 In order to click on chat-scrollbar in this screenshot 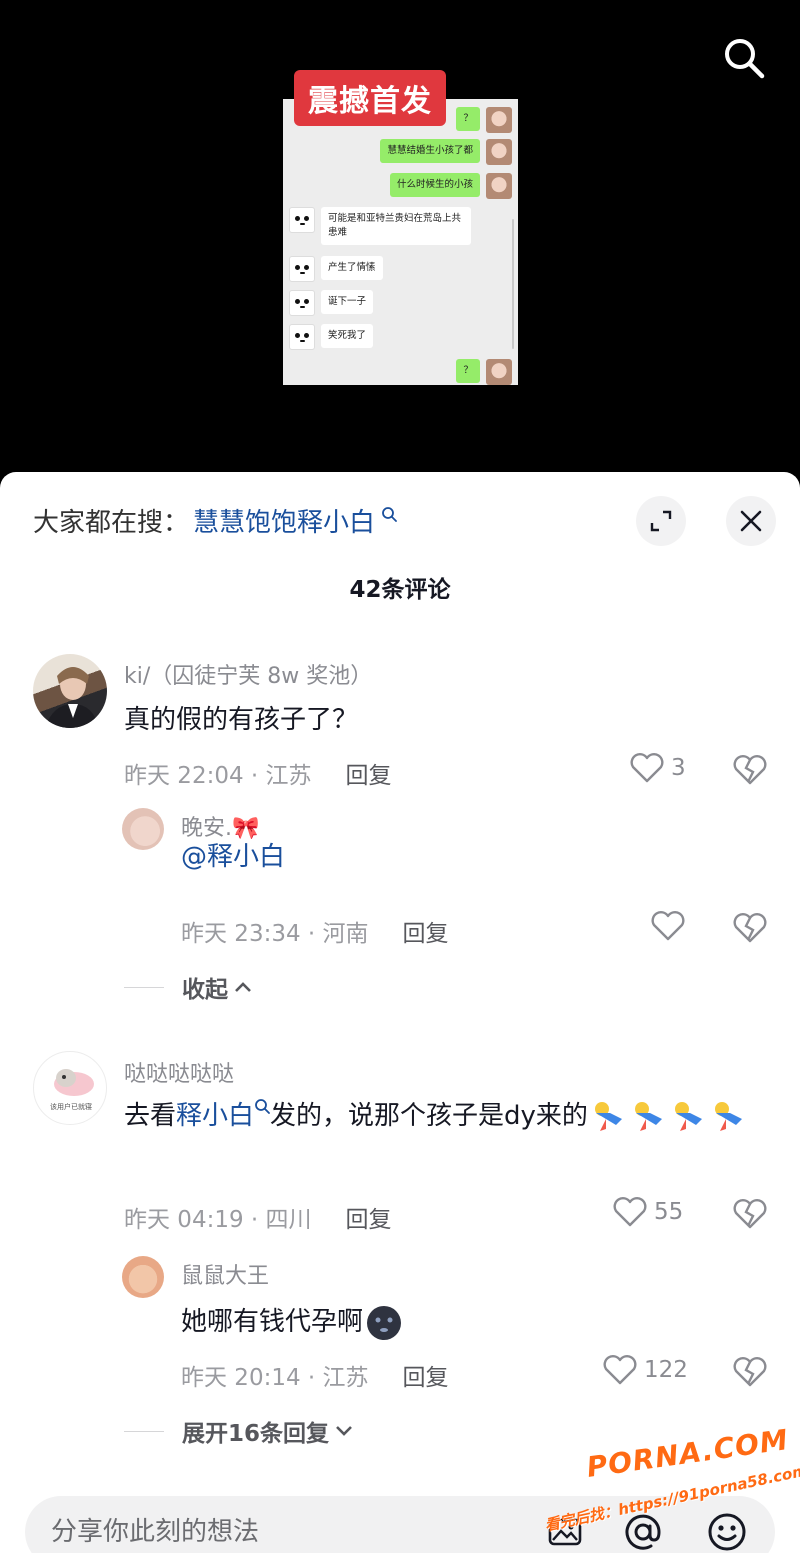, I will do `click(513, 284)`.